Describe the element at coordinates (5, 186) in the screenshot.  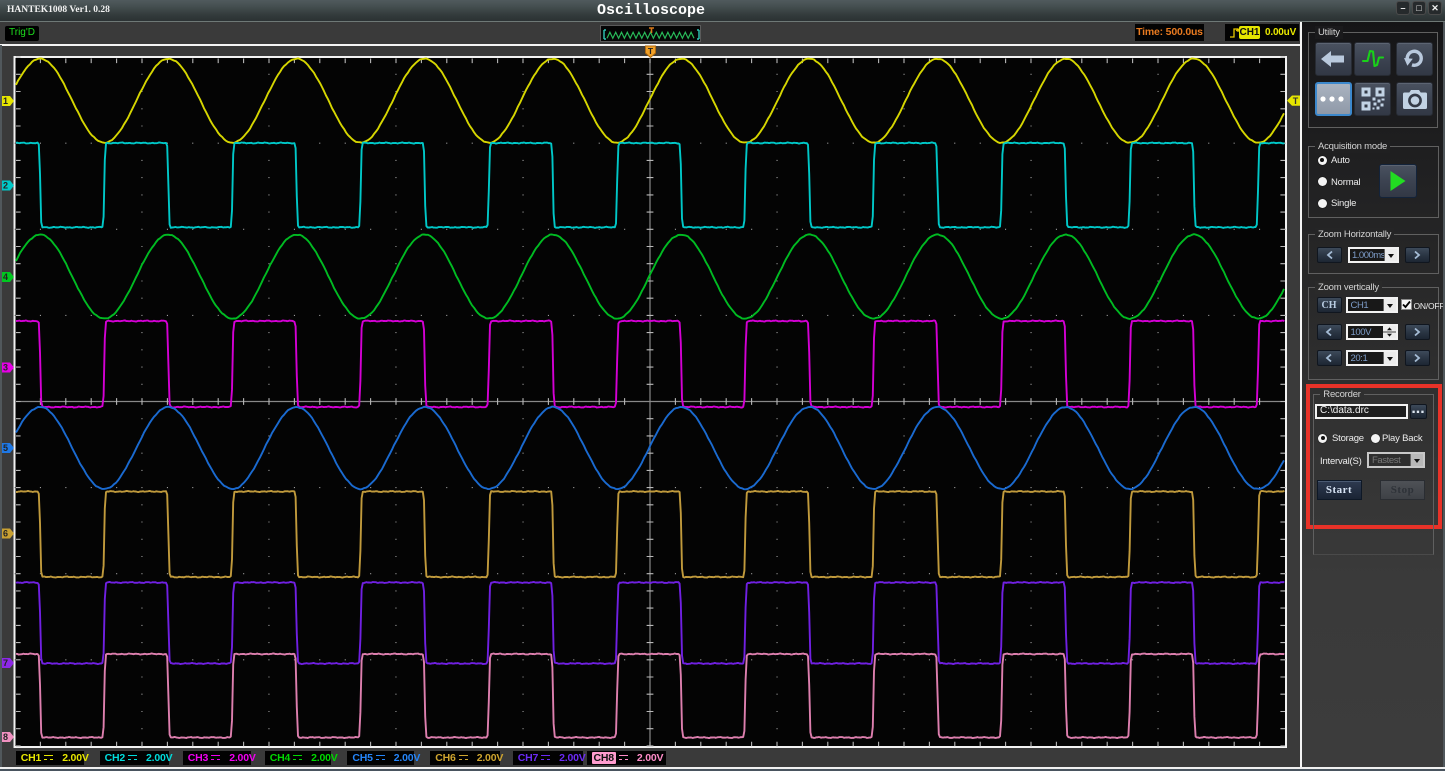
I see `svg-text: 2` at that location.